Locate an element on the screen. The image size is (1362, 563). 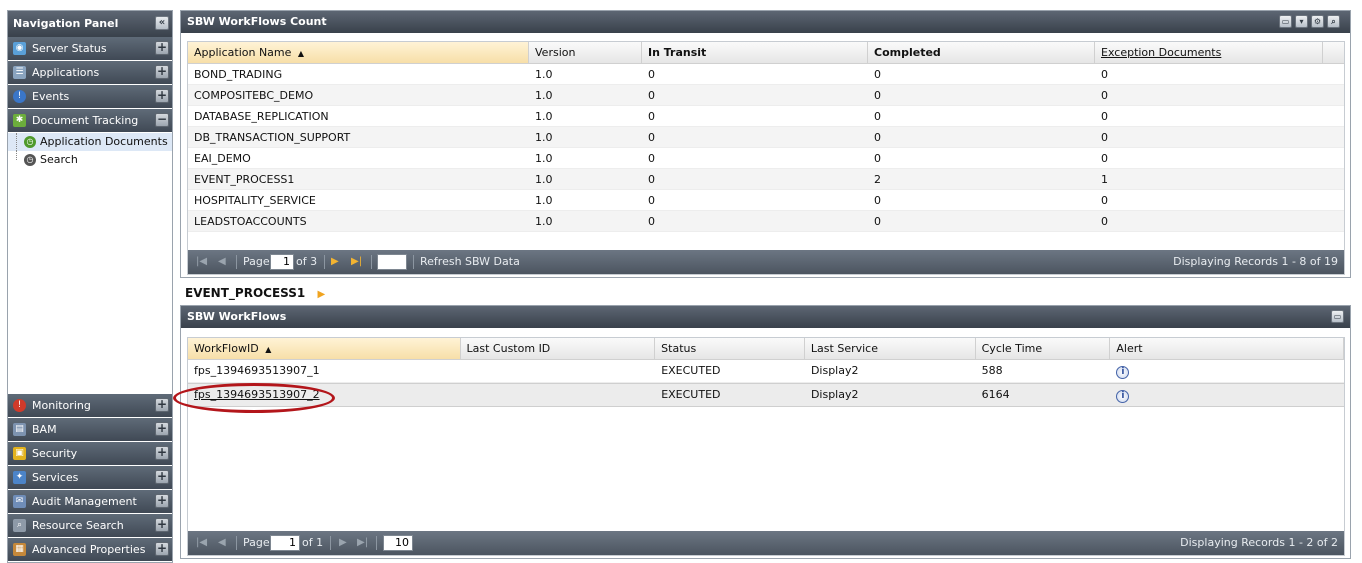
gear-icon: ⚙ is located at coordinates (1317, 21).